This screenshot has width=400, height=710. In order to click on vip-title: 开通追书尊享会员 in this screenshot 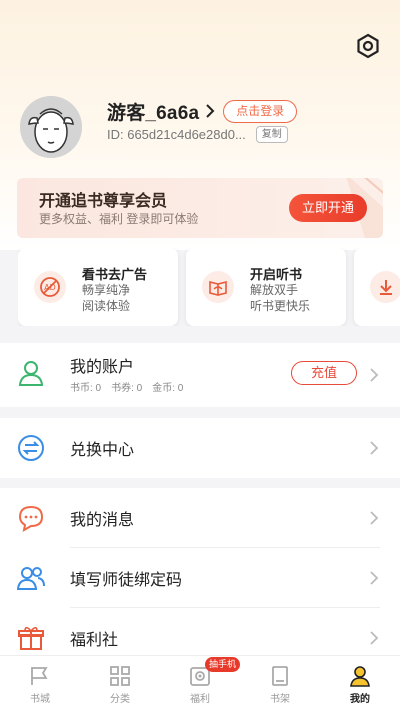, I will do `click(103, 201)`.